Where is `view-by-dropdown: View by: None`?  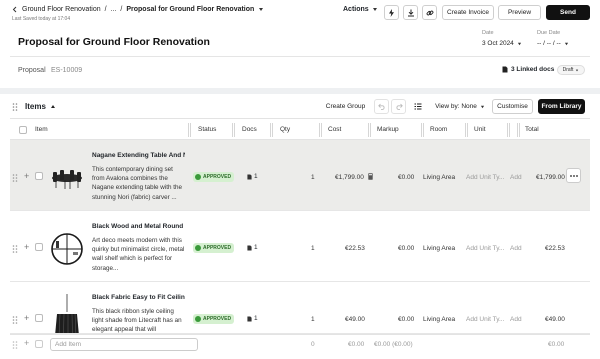 view-by-dropdown: View by: None is located at coordinates (460, 106).